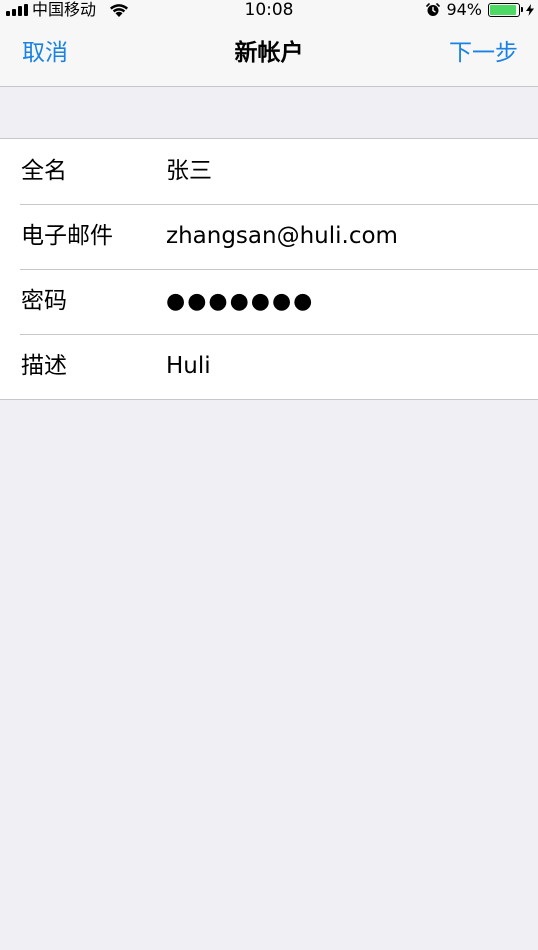 This screenshot has width=538, height=950. I want to click on alarm-icon, so click(433, 9).